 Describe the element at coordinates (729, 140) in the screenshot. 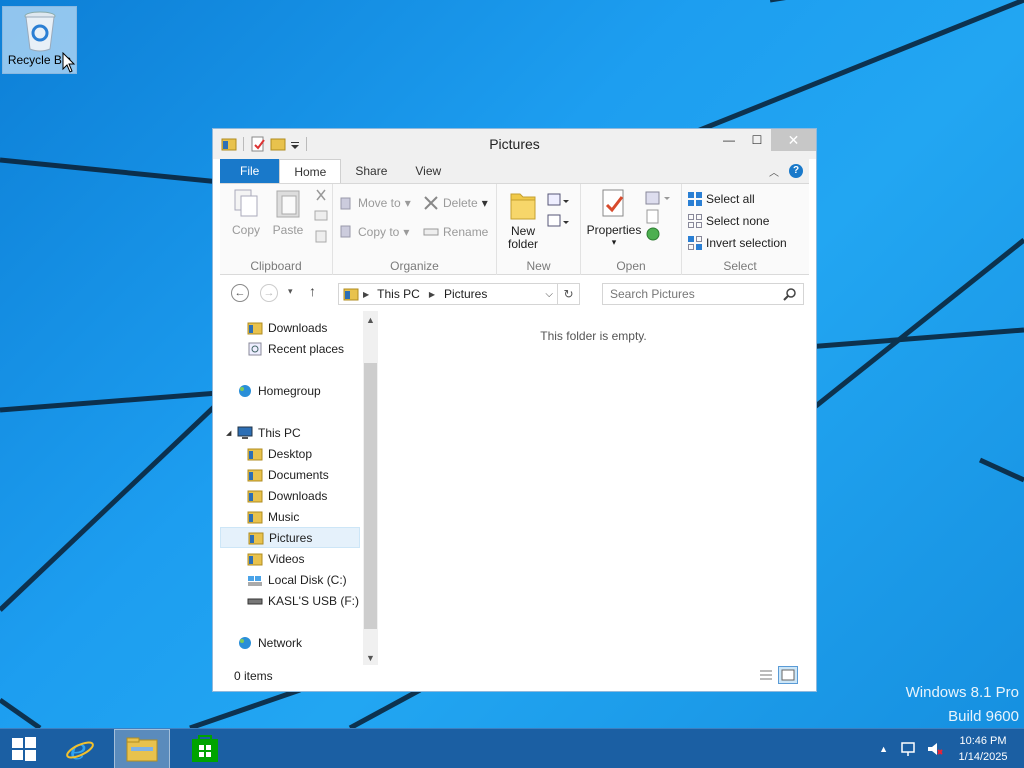

I see `minimize-button: —` at that location.